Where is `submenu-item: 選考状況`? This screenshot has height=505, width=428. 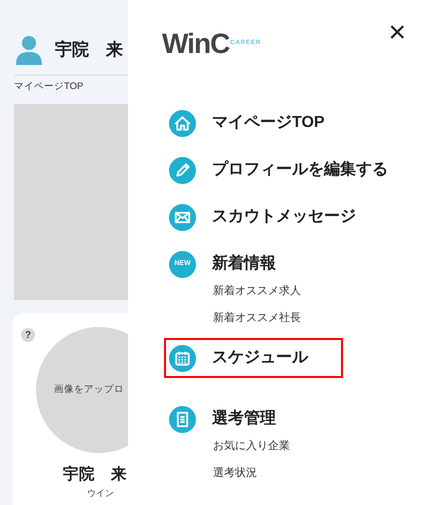 submenu-item: 選考状況 is located at coordinates (235, 473).